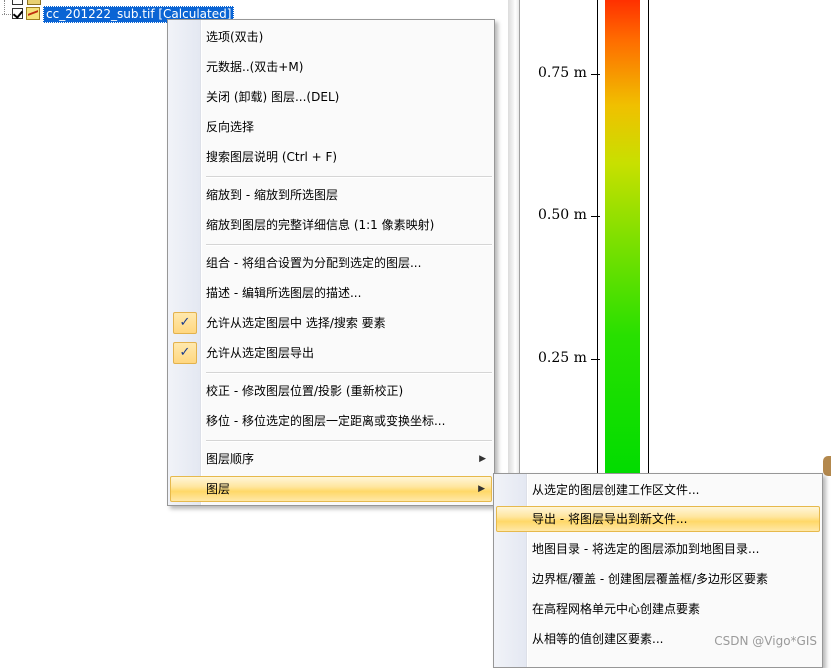 This screenshot has height=668, width=831. I want to click on map-feature-fragment, so click(827, 466).